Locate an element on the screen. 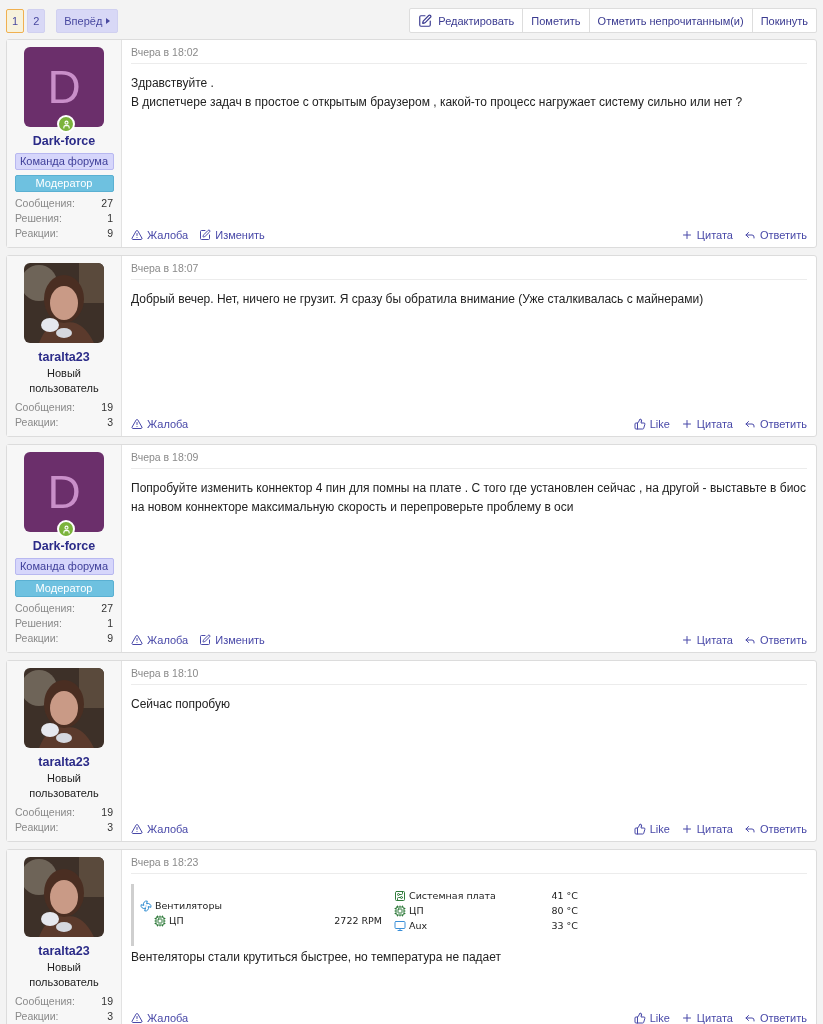 The height and width of the screenshot is (1024, 823). toolbar-button: Редактировать is located at coordinates (466, 20).